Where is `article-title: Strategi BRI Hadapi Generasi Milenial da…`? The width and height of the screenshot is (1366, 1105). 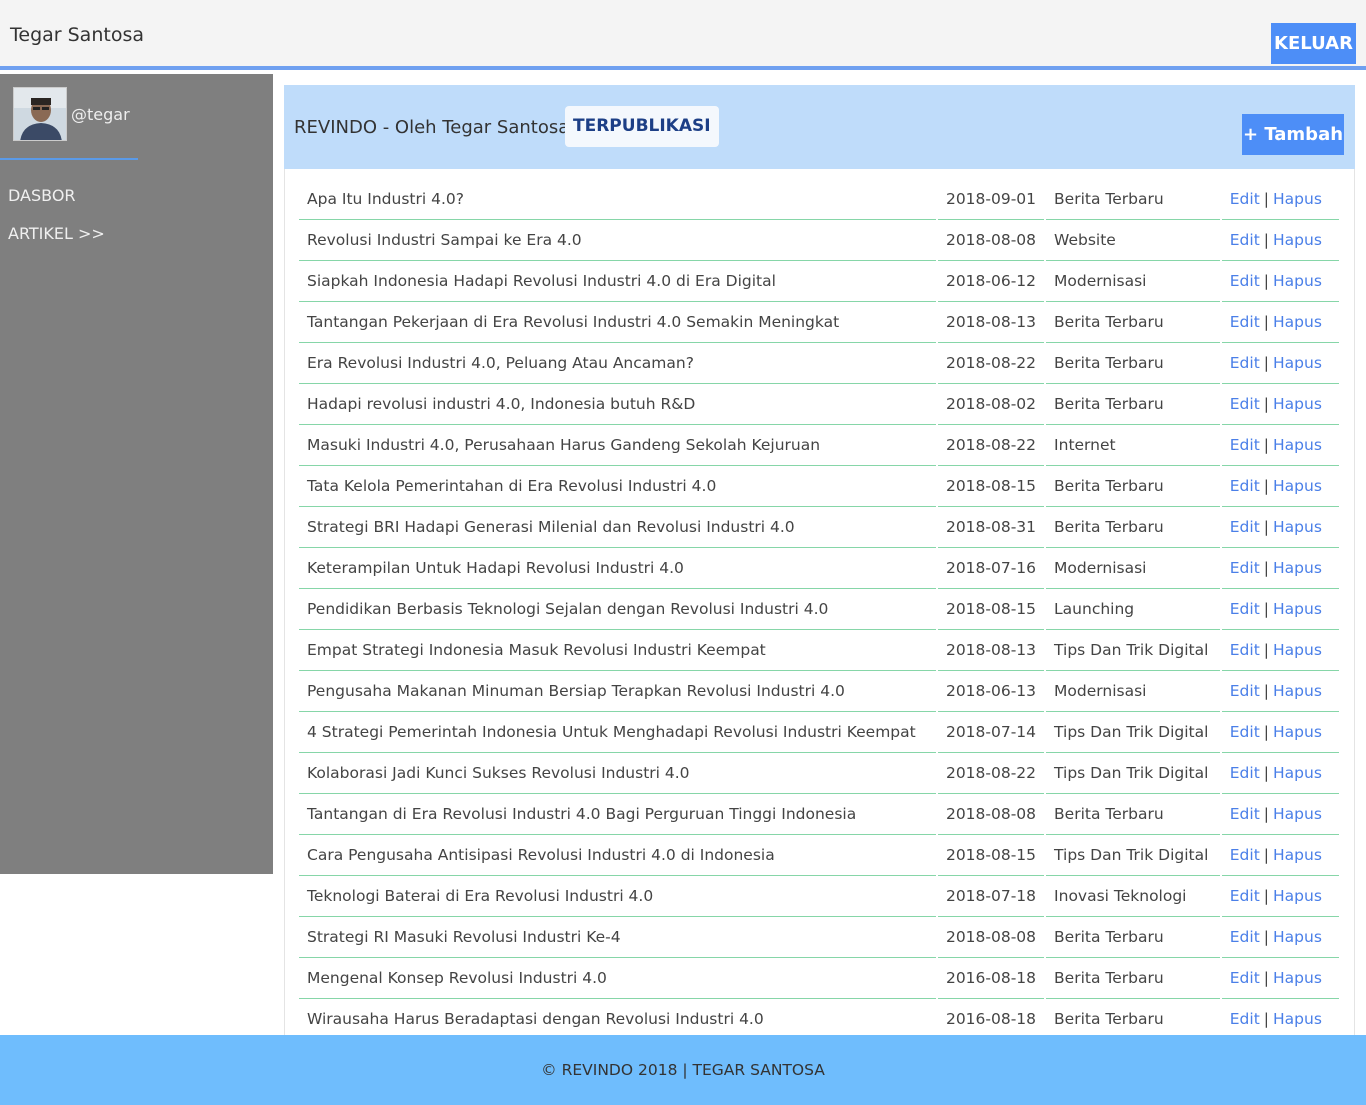 article-title: Strategi BRI Hadapi Generasi Milenial da… is located at coordinates (617, 527).